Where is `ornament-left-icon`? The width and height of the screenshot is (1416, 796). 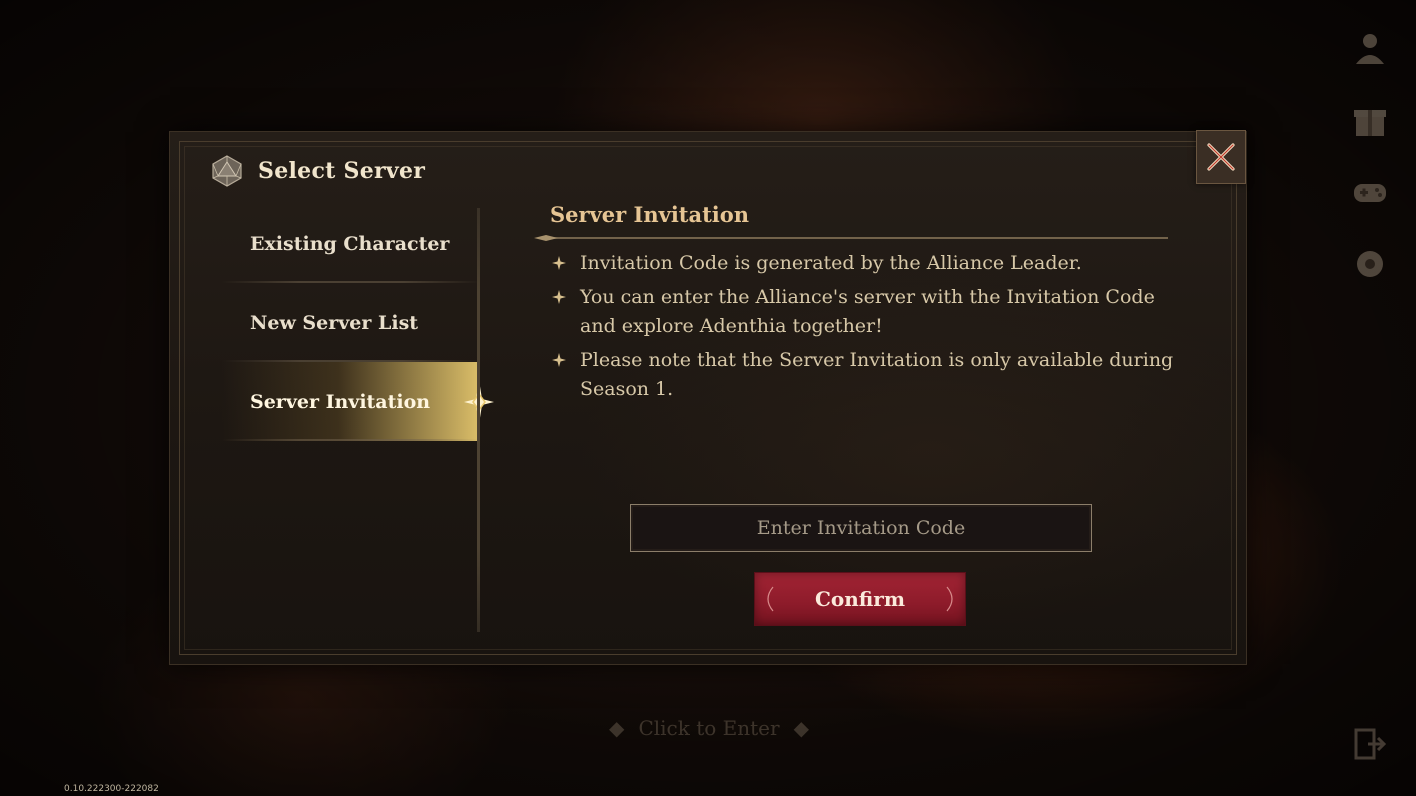 ornament-left-icon is located at coordinates (770, 599).